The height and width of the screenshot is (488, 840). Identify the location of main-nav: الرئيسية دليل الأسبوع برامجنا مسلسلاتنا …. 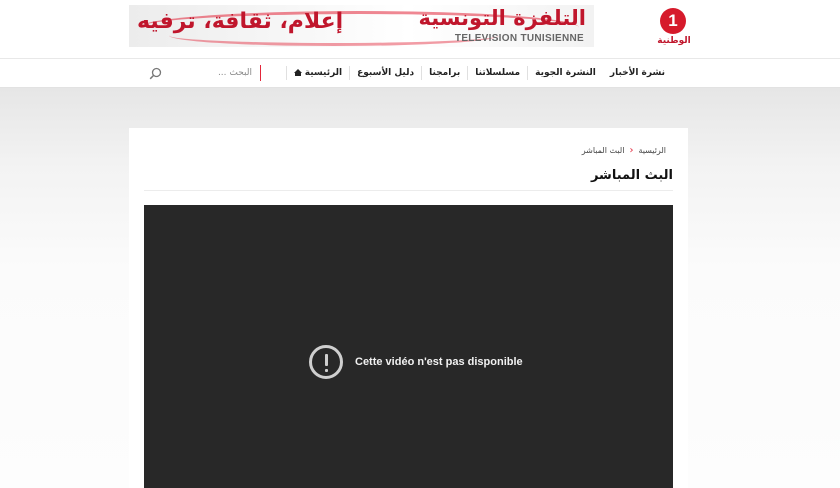
(478, 73).